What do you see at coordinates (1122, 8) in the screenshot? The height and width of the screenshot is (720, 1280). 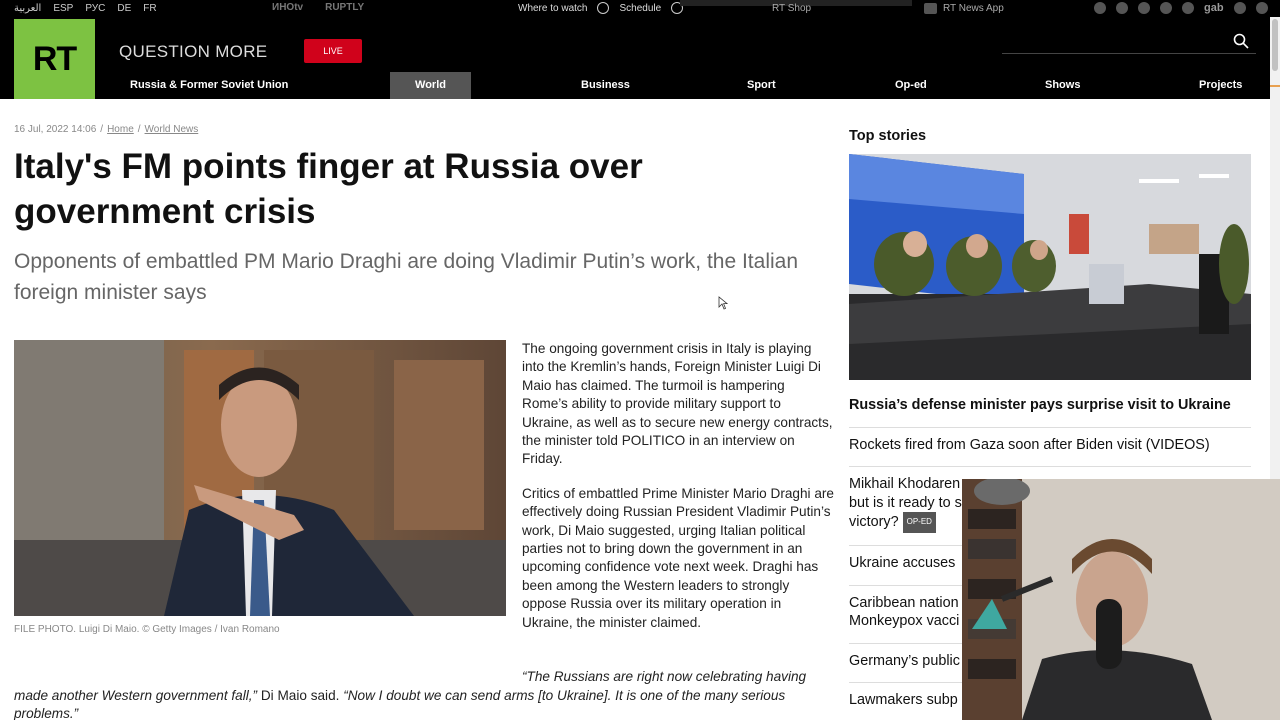 I see `rss-icon` at bounding box center [1122, 8].